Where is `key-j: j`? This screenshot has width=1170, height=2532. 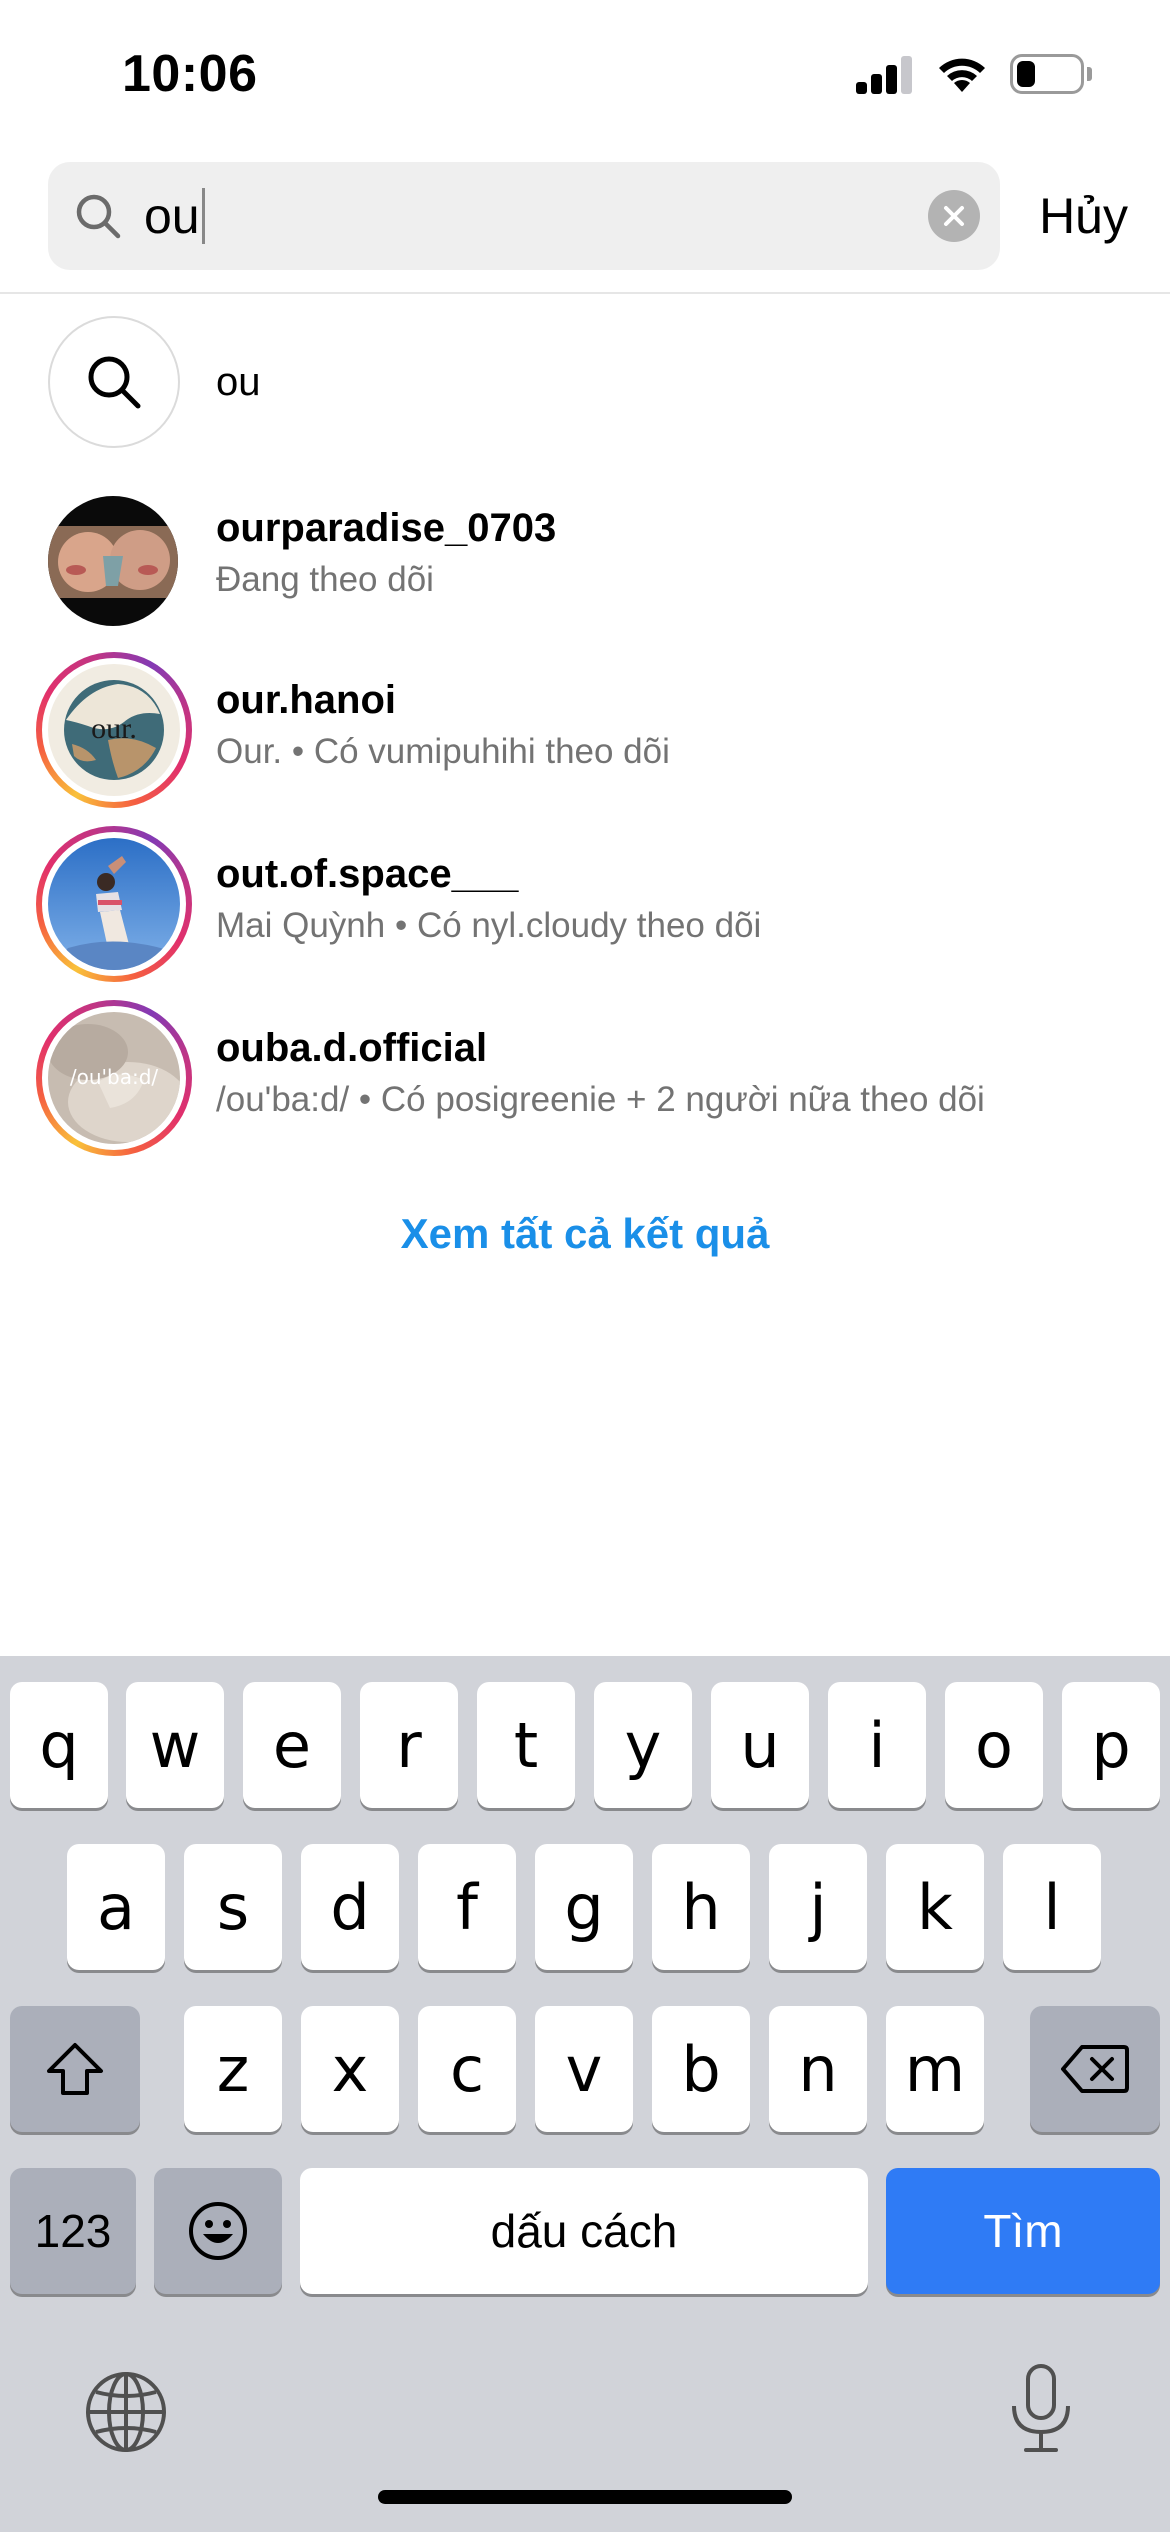
key-j: j is located at coordinates (818, 1907).